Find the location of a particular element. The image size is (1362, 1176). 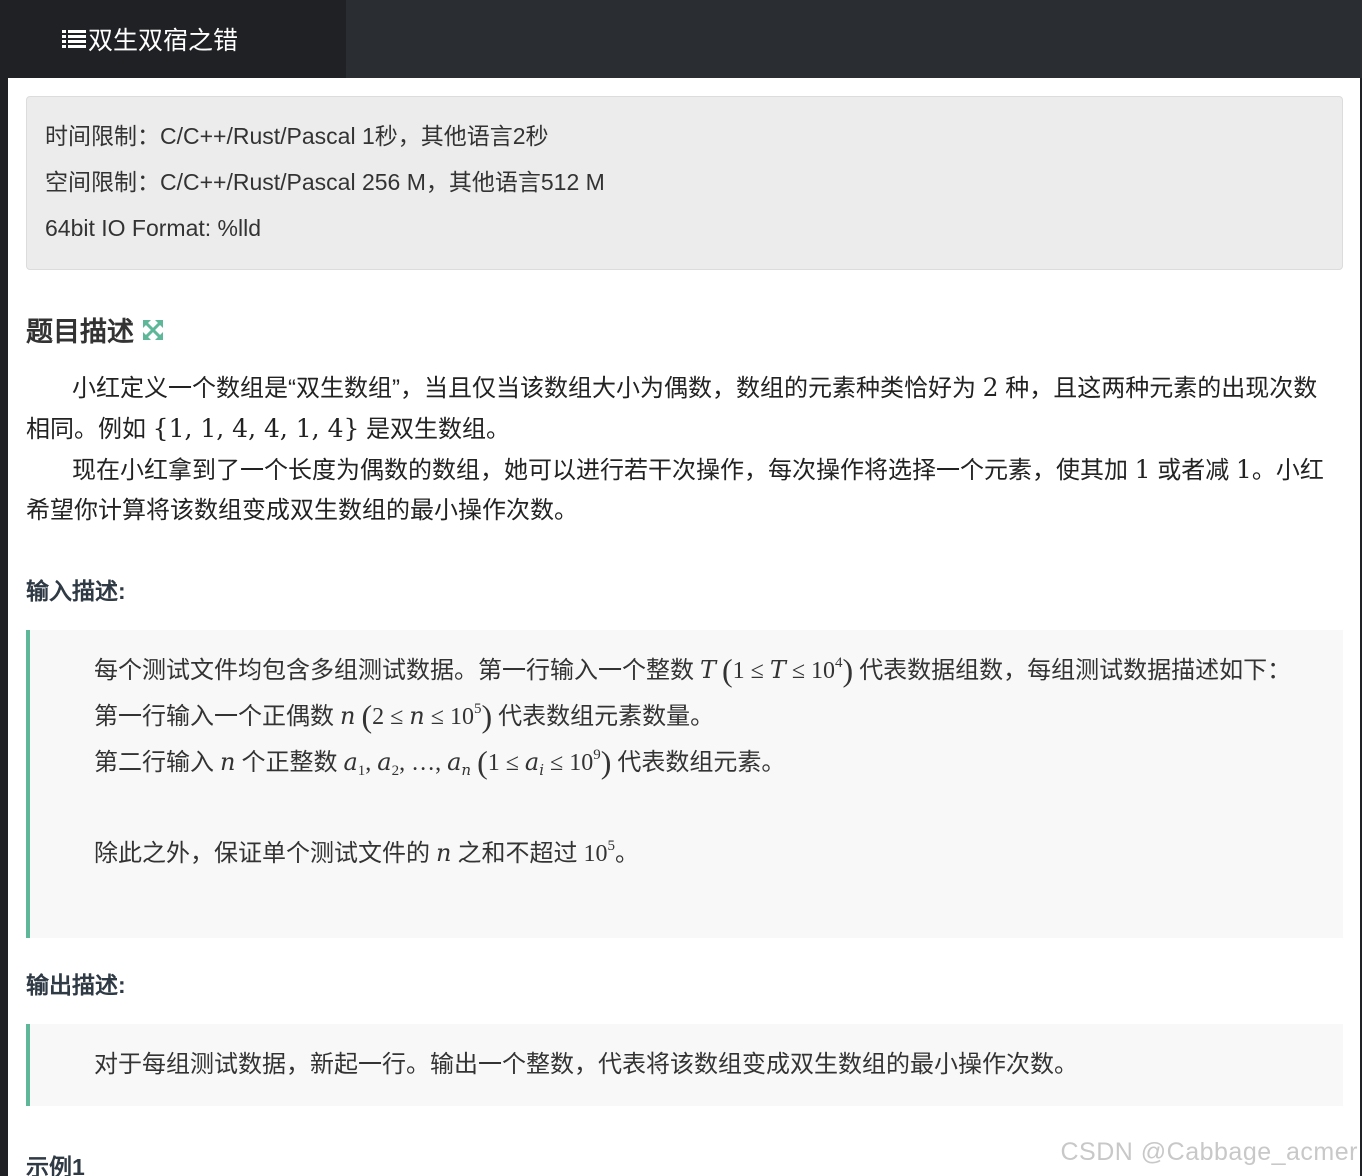

input-line-4: 除此之外，保证单个测试文件的 n 之和不超过 105。 is located at coordinates (366, 853).